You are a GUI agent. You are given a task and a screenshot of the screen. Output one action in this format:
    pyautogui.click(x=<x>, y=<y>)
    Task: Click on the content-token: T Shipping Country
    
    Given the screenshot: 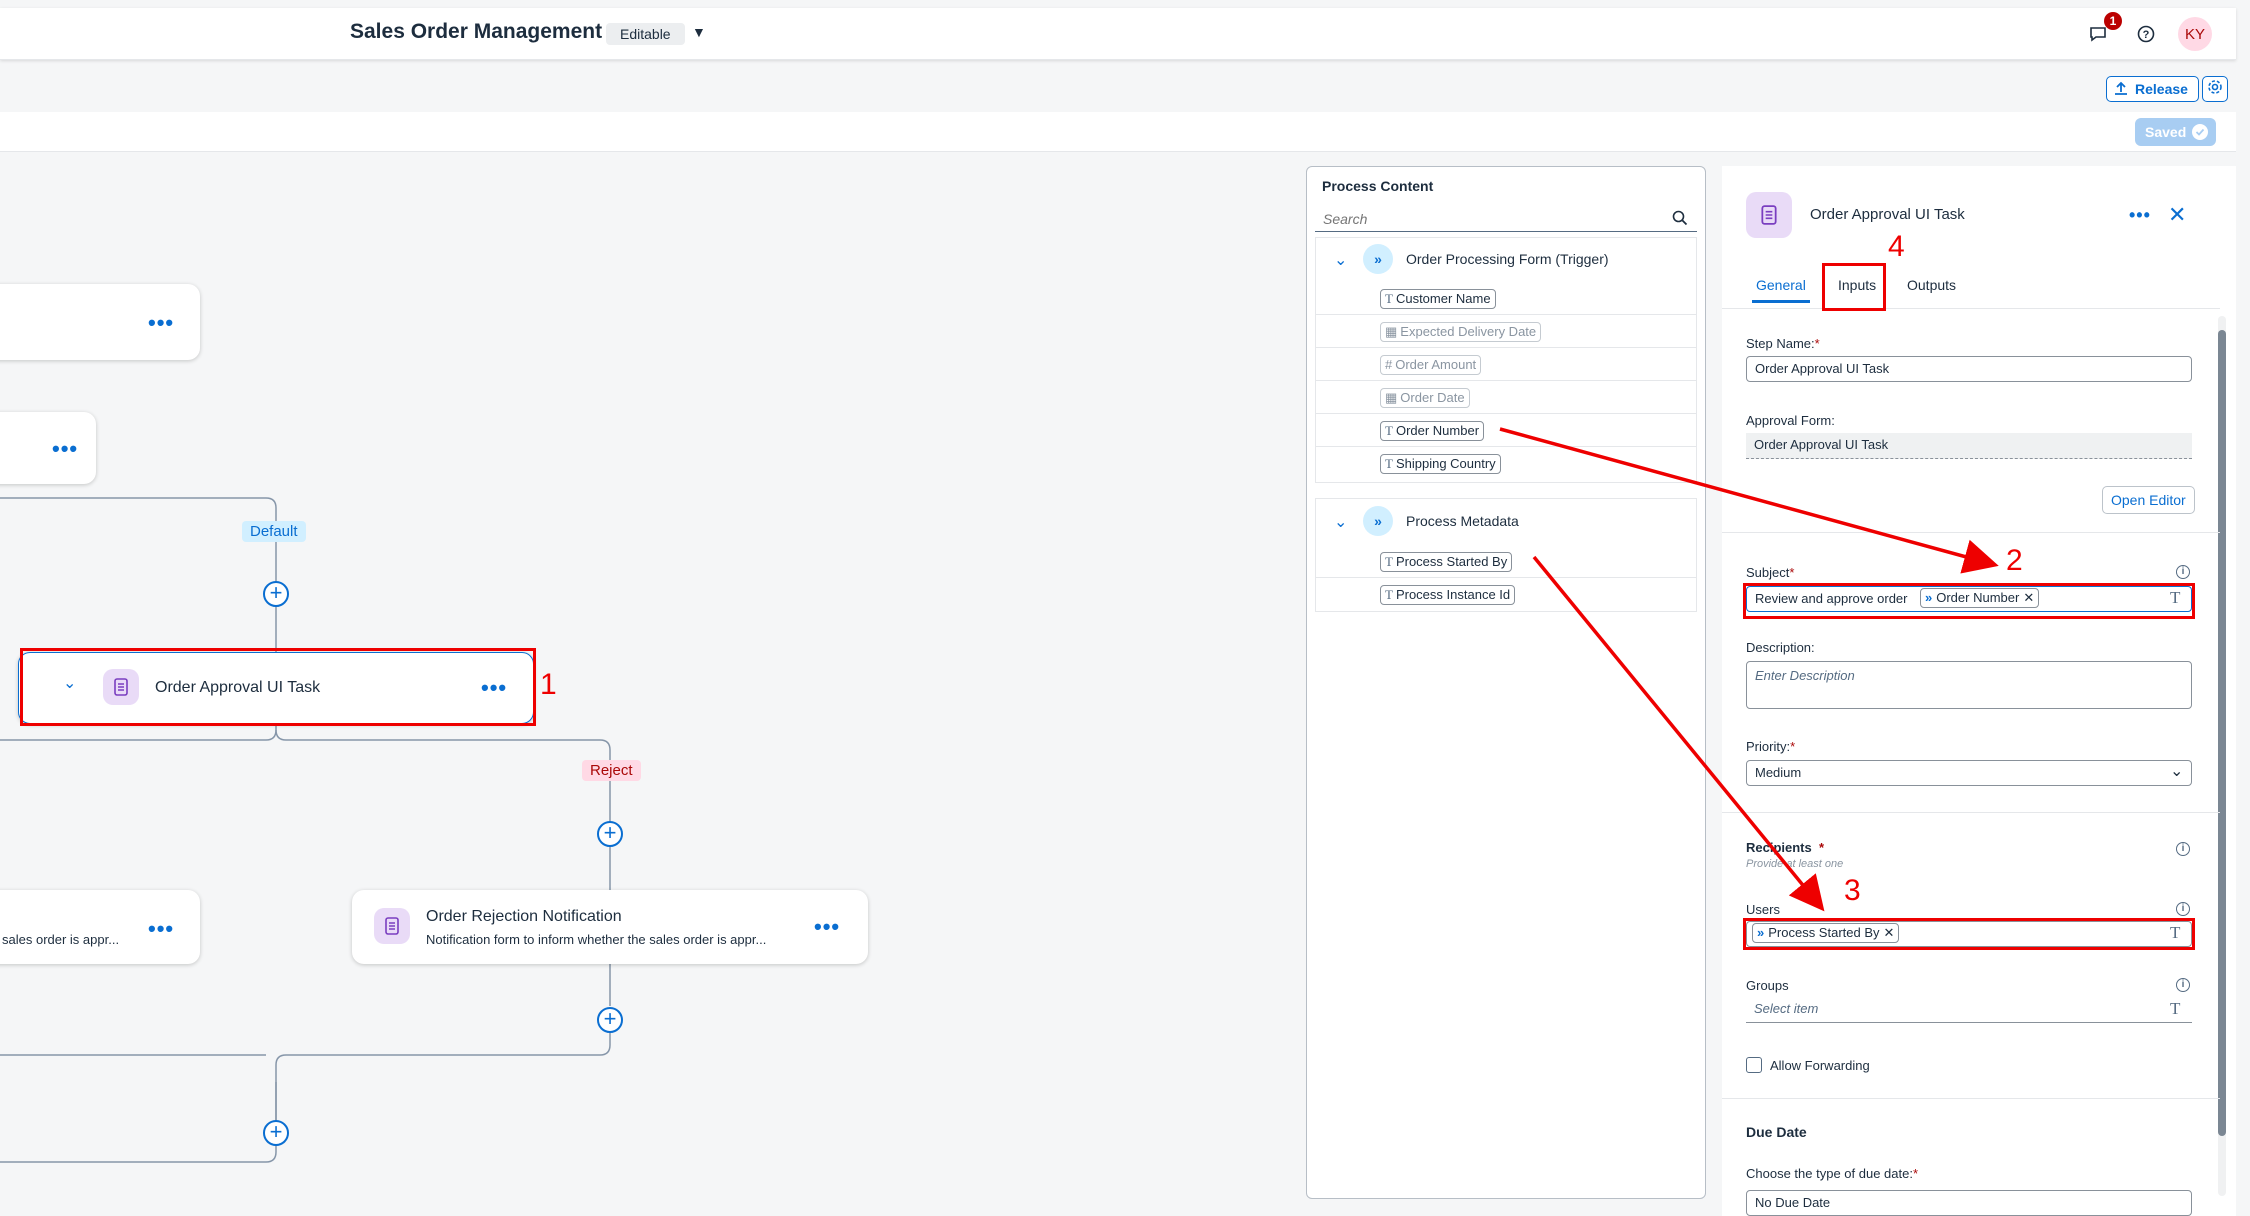 What is the action you would take?
    pyautogui.click(x=1440, y=464)
    